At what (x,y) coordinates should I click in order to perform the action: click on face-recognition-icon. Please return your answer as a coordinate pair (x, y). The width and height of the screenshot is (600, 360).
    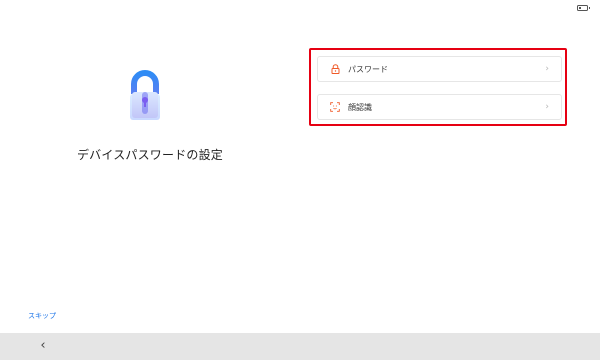
    Looking at the image, I should click on (335, 107).